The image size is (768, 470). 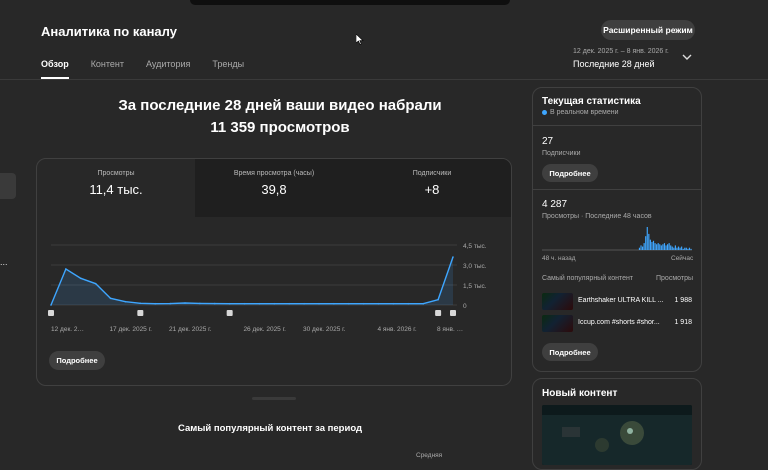 I want to click on tabs-divider, so click(x=384, y=79).